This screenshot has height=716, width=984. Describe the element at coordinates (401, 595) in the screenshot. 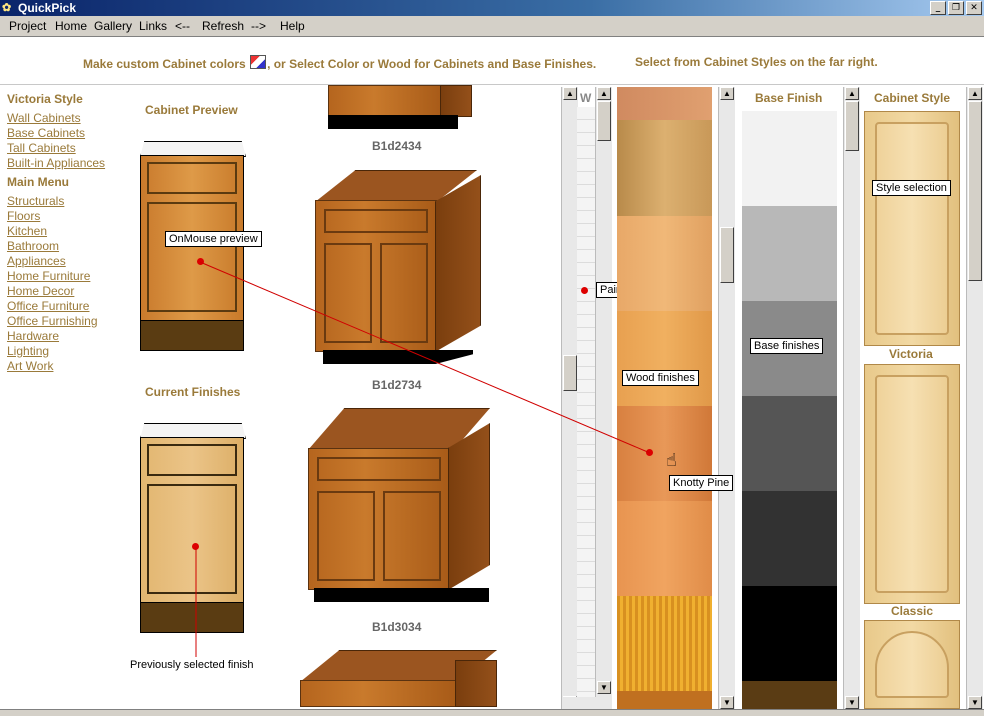

I see `cabinet-kick` at that location.